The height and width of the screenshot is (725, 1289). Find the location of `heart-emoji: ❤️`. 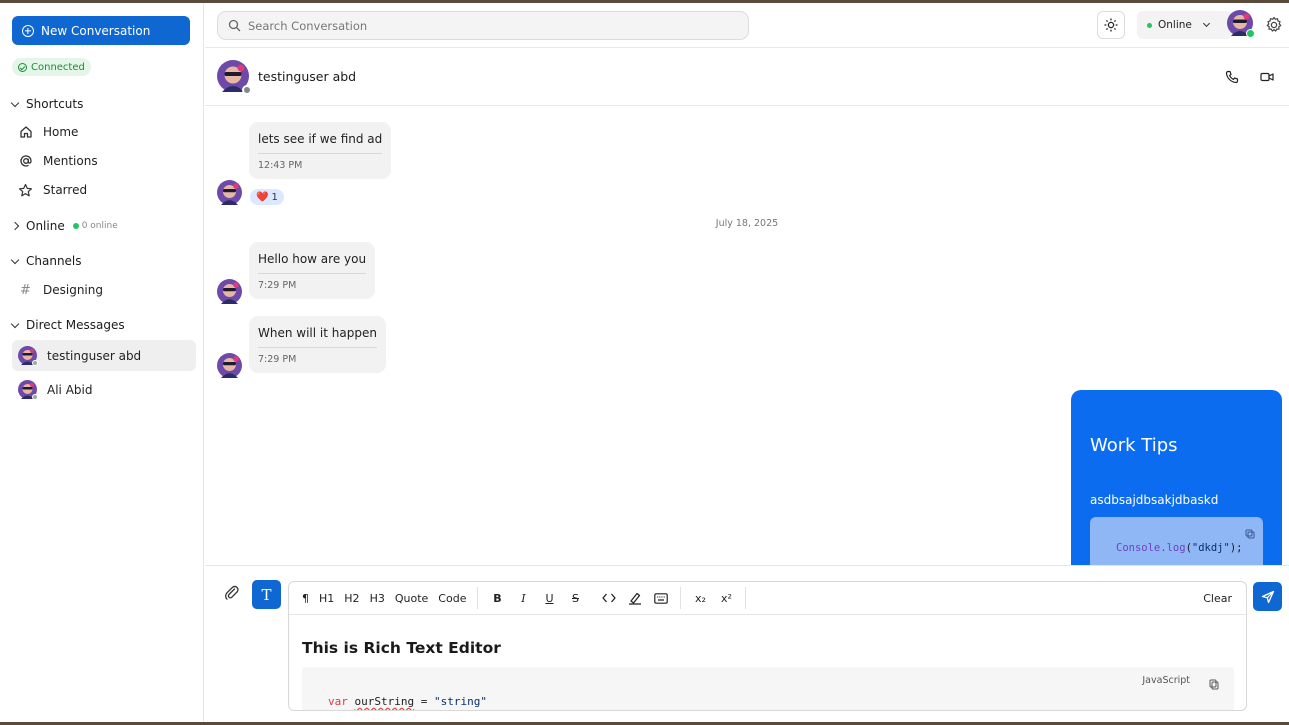

heart-emoji: ❤️ is located at coordinates (262, 197).